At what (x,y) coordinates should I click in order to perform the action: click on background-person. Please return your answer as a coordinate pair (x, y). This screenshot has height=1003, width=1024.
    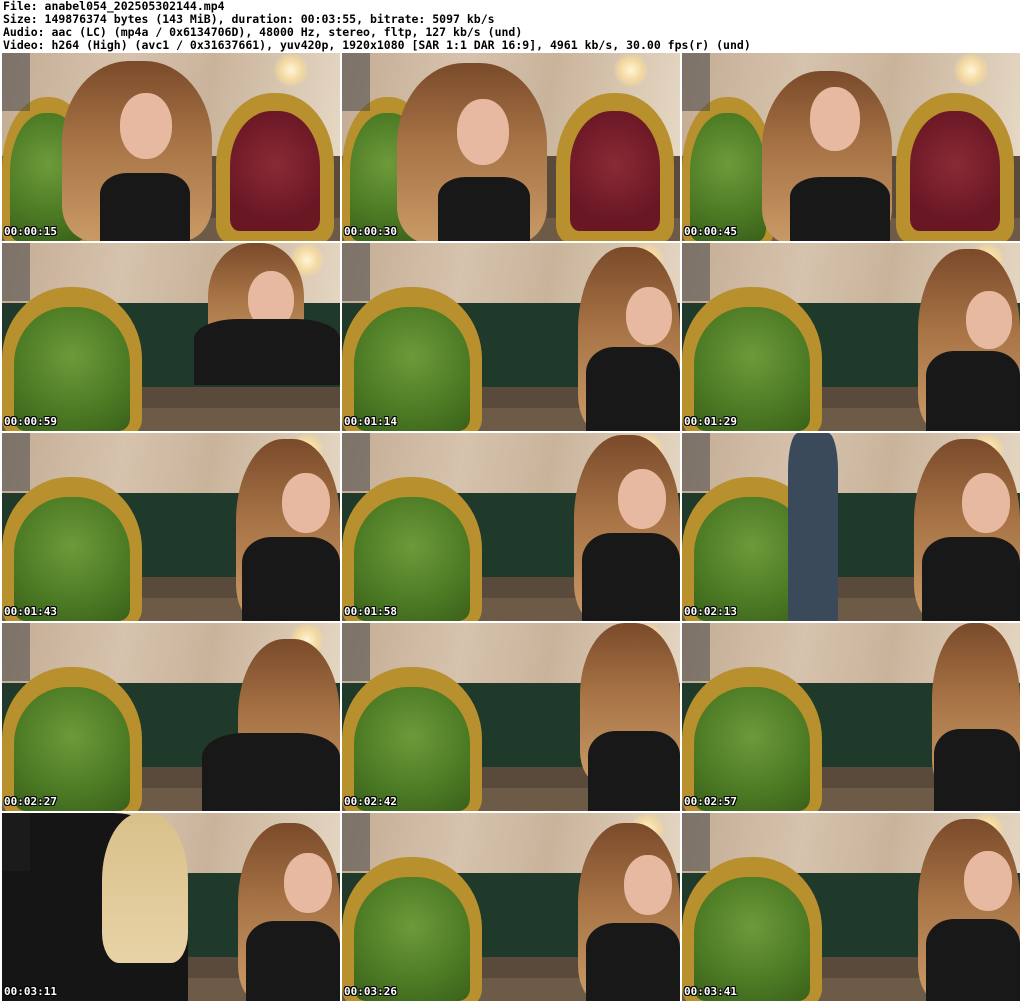
    Looking at the image, I should click on (813, 527).